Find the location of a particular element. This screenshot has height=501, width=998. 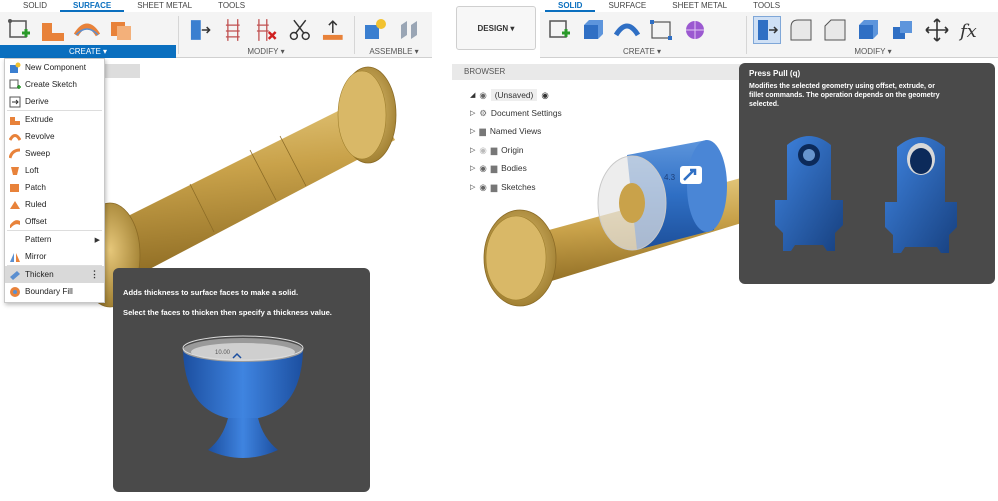

more-options-icon: ⋮ is located at coordinates (94, 274).